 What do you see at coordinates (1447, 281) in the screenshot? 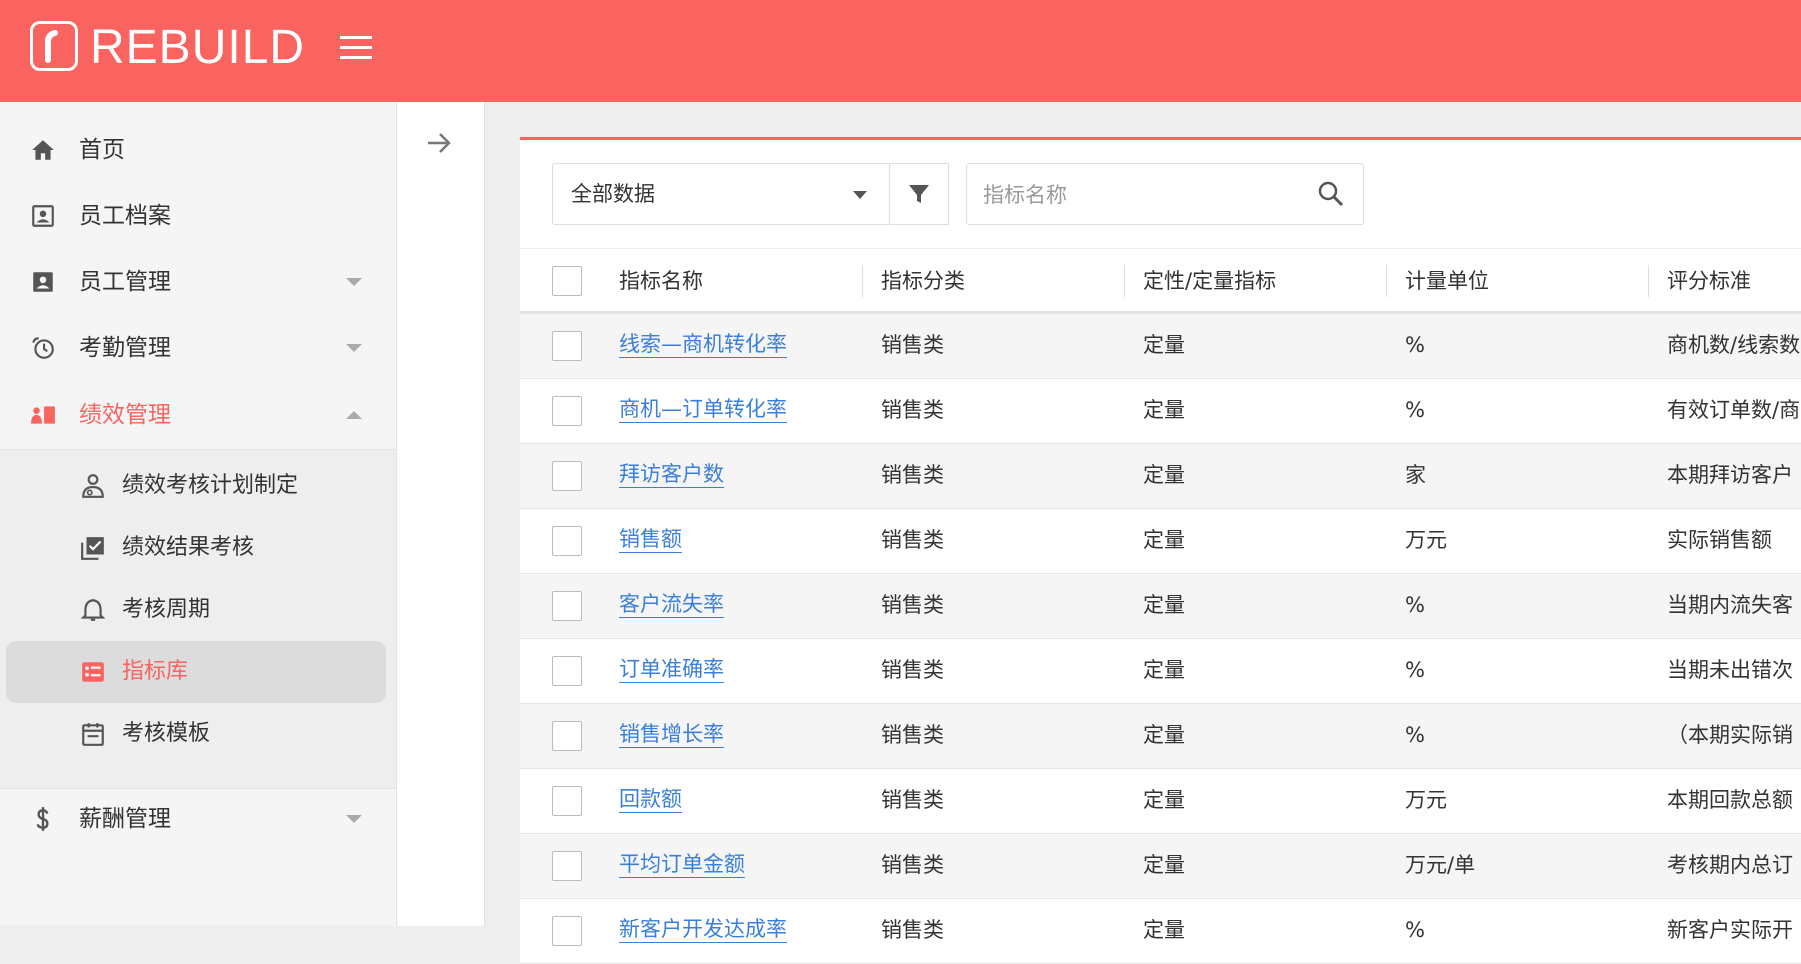
I see `column-header: 计量单位` at bounding box center [1447, 281].